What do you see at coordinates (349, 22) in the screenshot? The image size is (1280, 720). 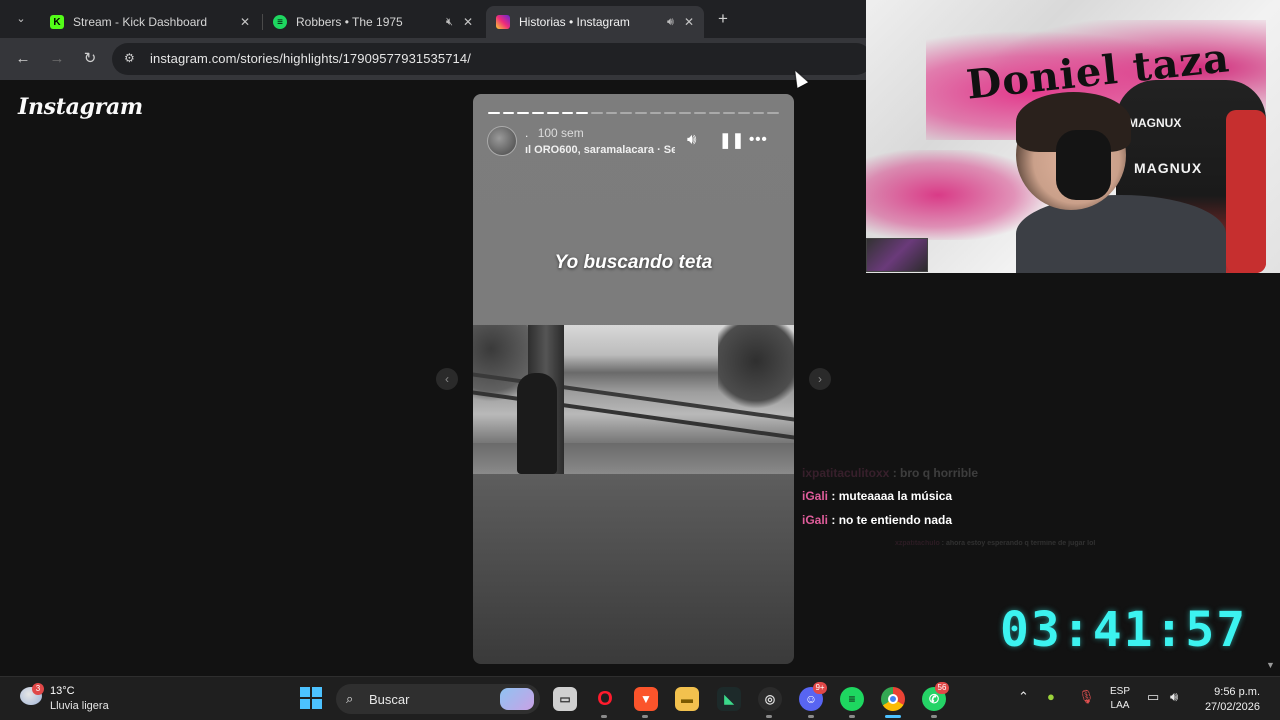 I see `tab-label: Robbers • The 1975` at bounding box center [349, 22].